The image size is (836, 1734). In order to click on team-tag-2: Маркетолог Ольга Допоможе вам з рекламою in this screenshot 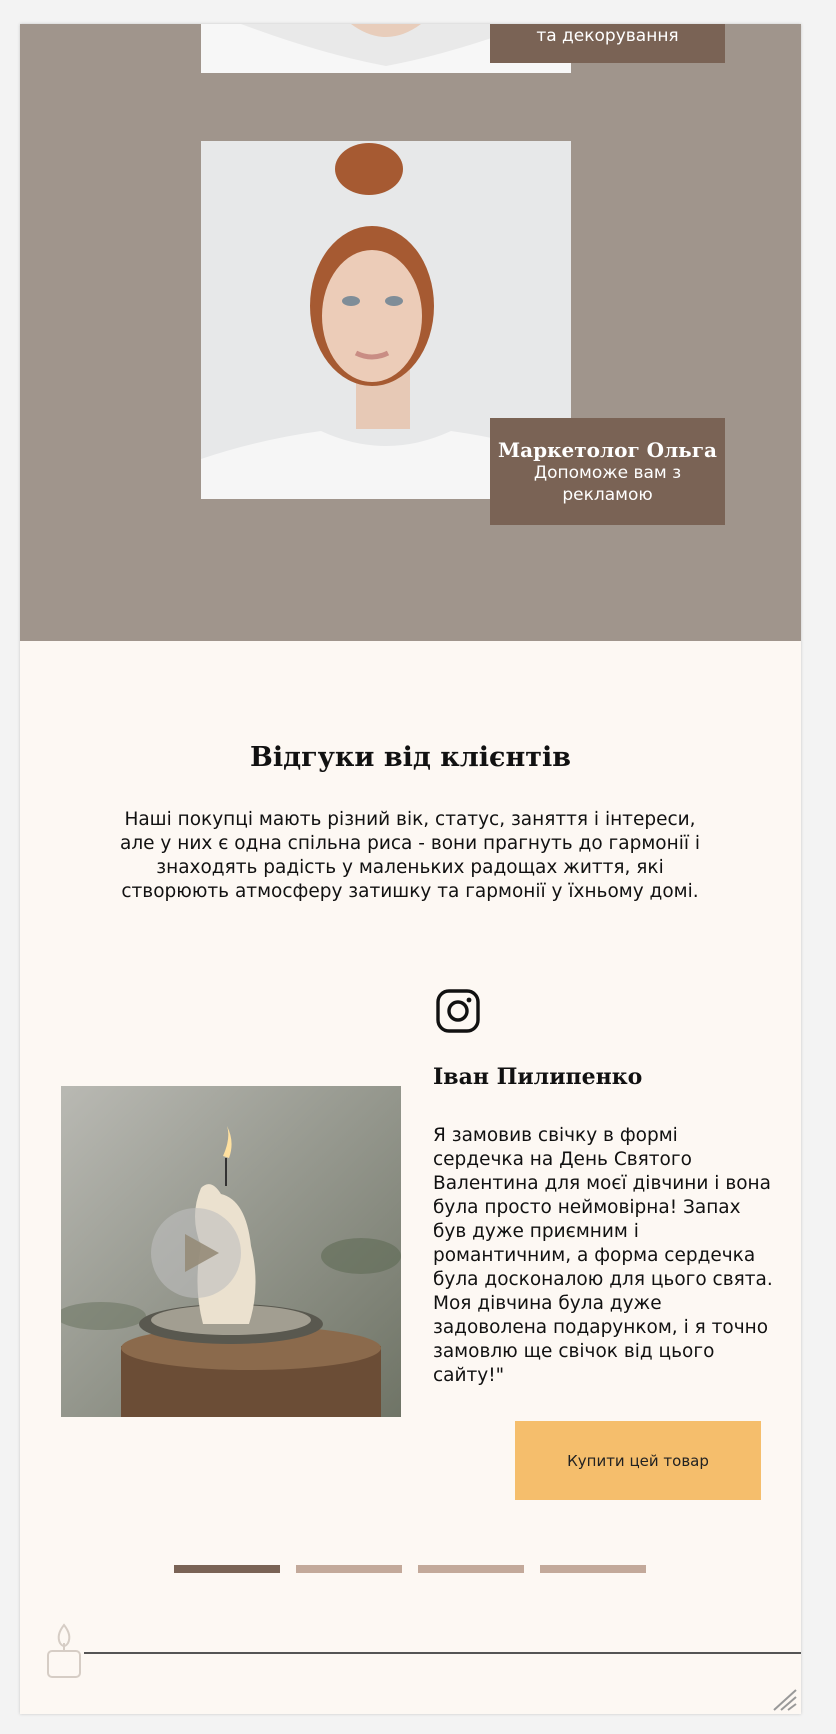, I will do `click(607, 471)`.